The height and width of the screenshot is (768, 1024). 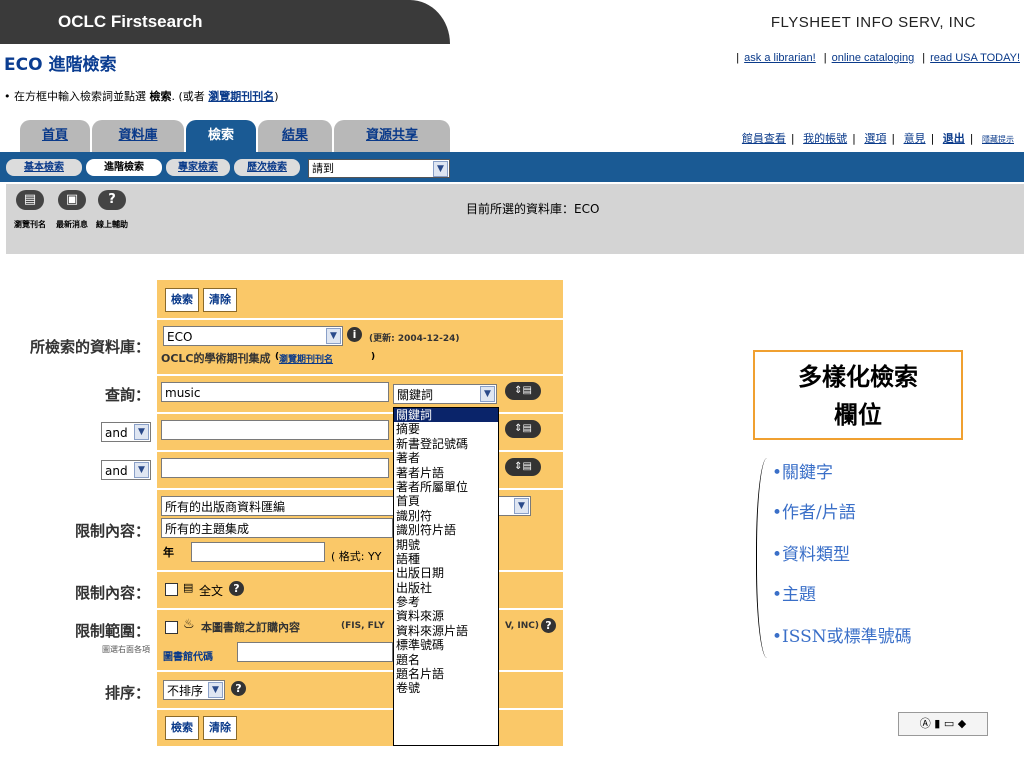 What do you see at coordinates (55, 136) in the screenshot?
I see `tab-home: 首頁` at bounding box center [55, 136].